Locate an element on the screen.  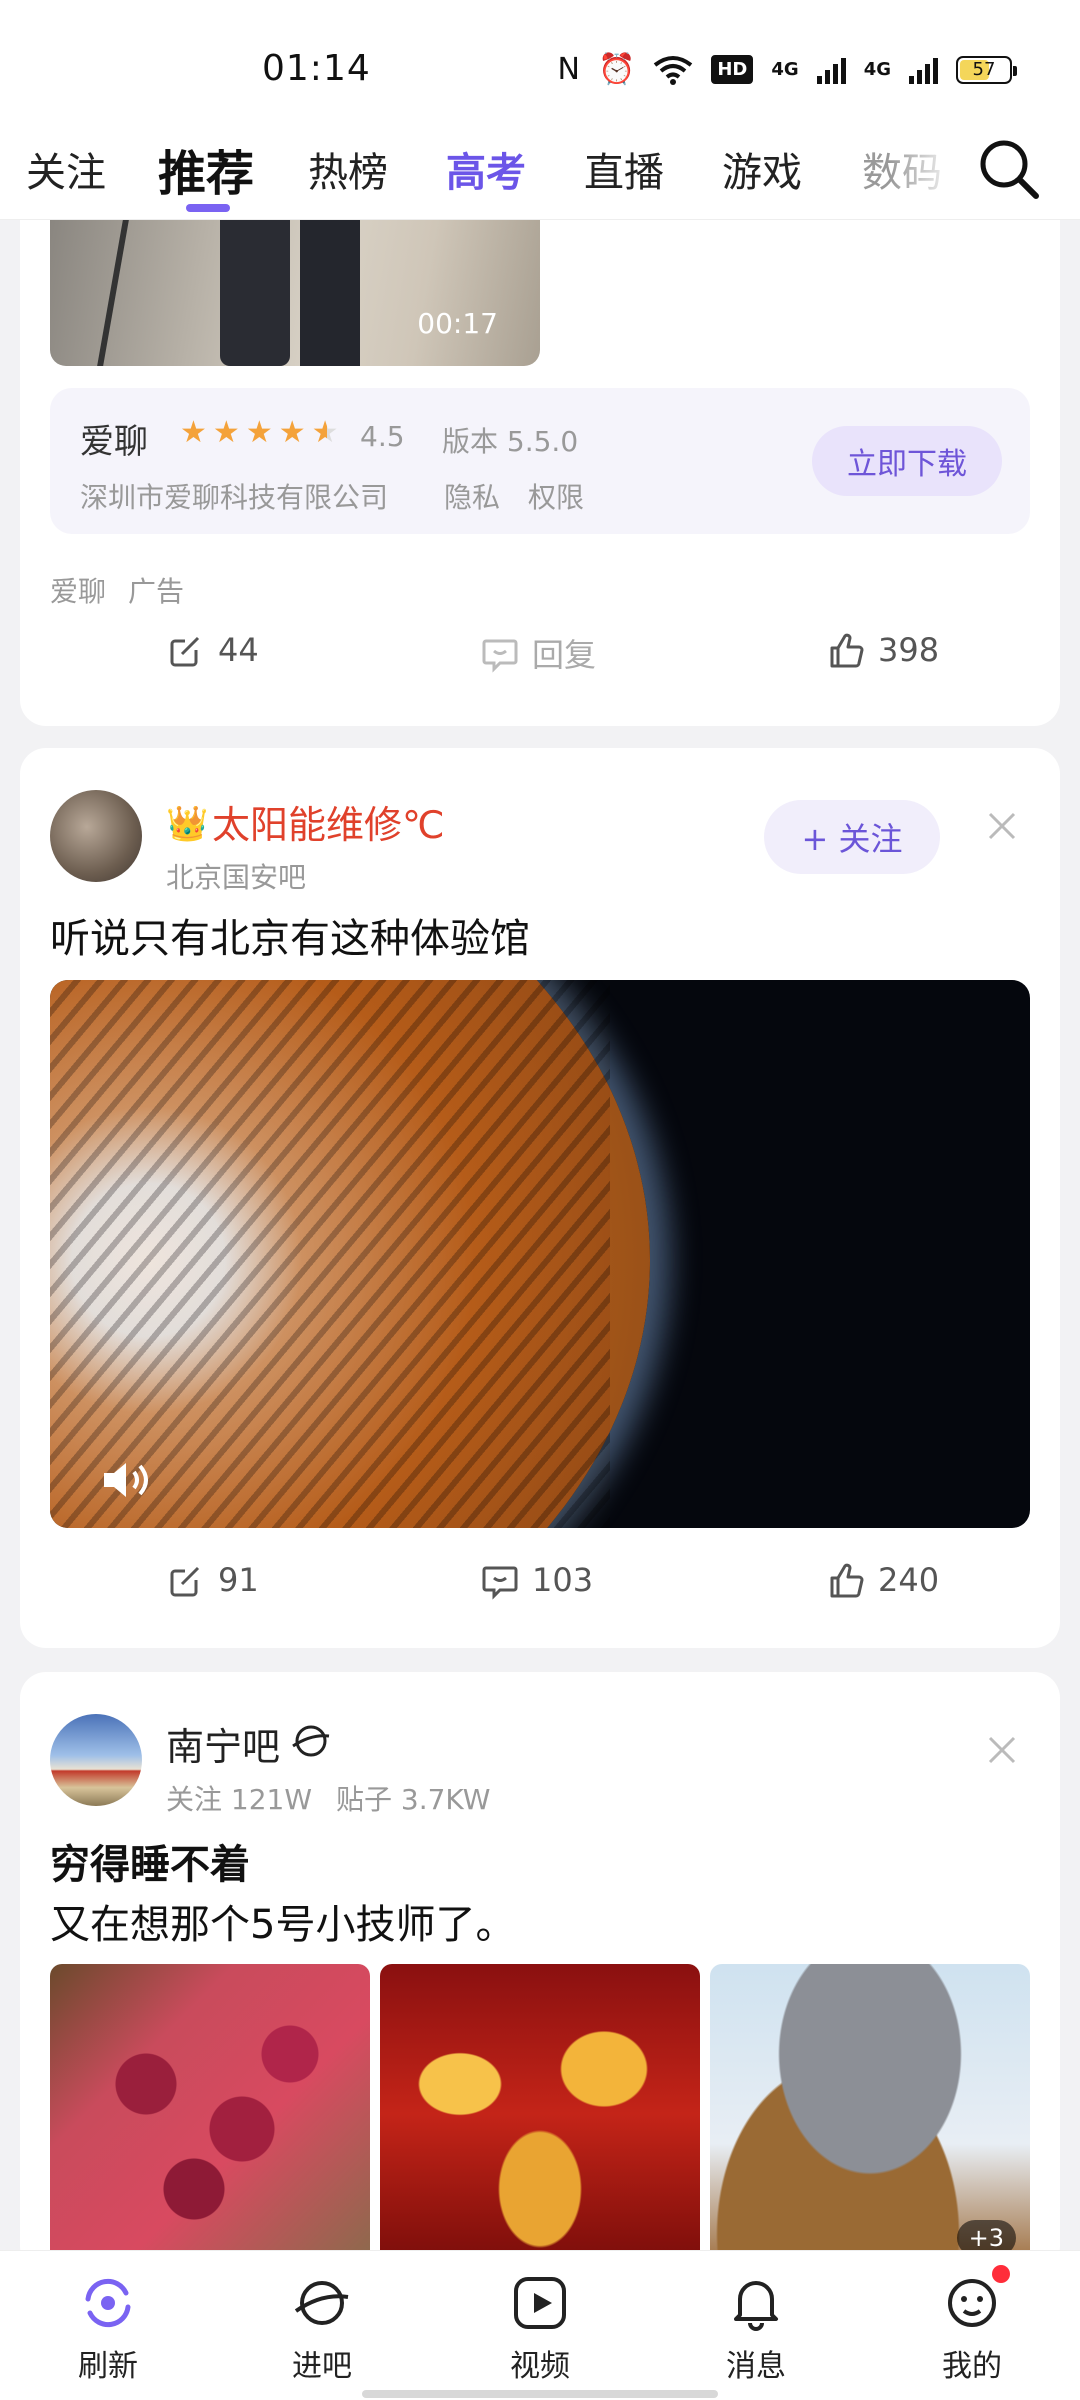
post-image-row: +3 is located at coordinates (540, 2114).